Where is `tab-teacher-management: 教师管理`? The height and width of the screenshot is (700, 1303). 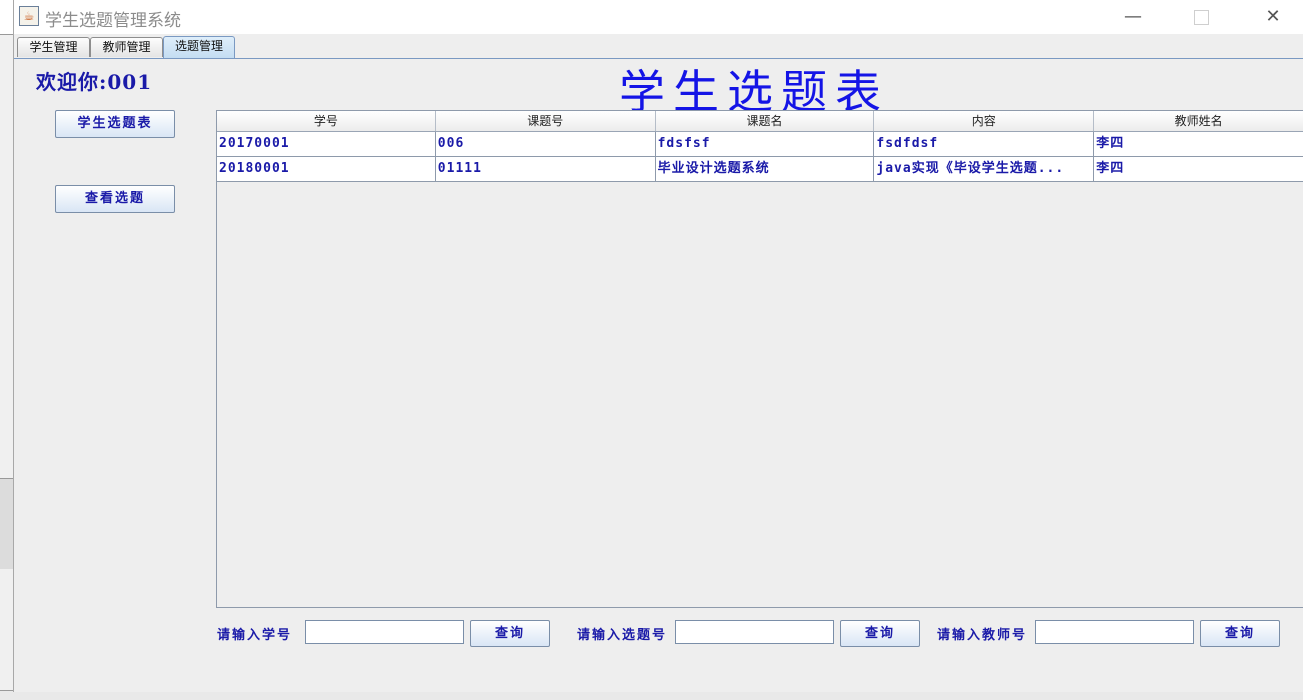 tab-teacher-management: 教师管理 is located at coordinates (126, 47).